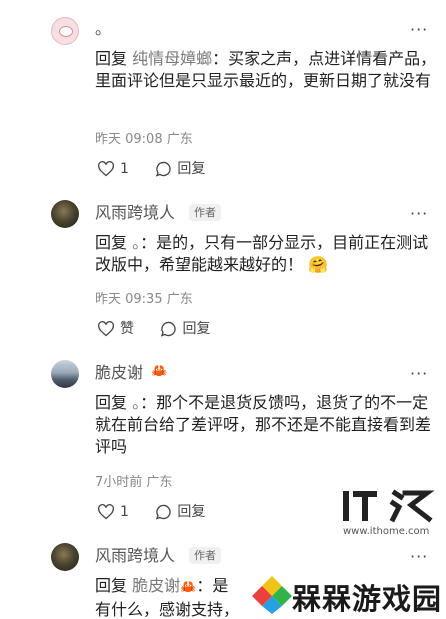 Image resolution: width=446 pixels, height=619 pixels. Describe the element at coordinates (367, 599) in the screenshot. I see `brand-name: 槑槑游戏园` at that location.